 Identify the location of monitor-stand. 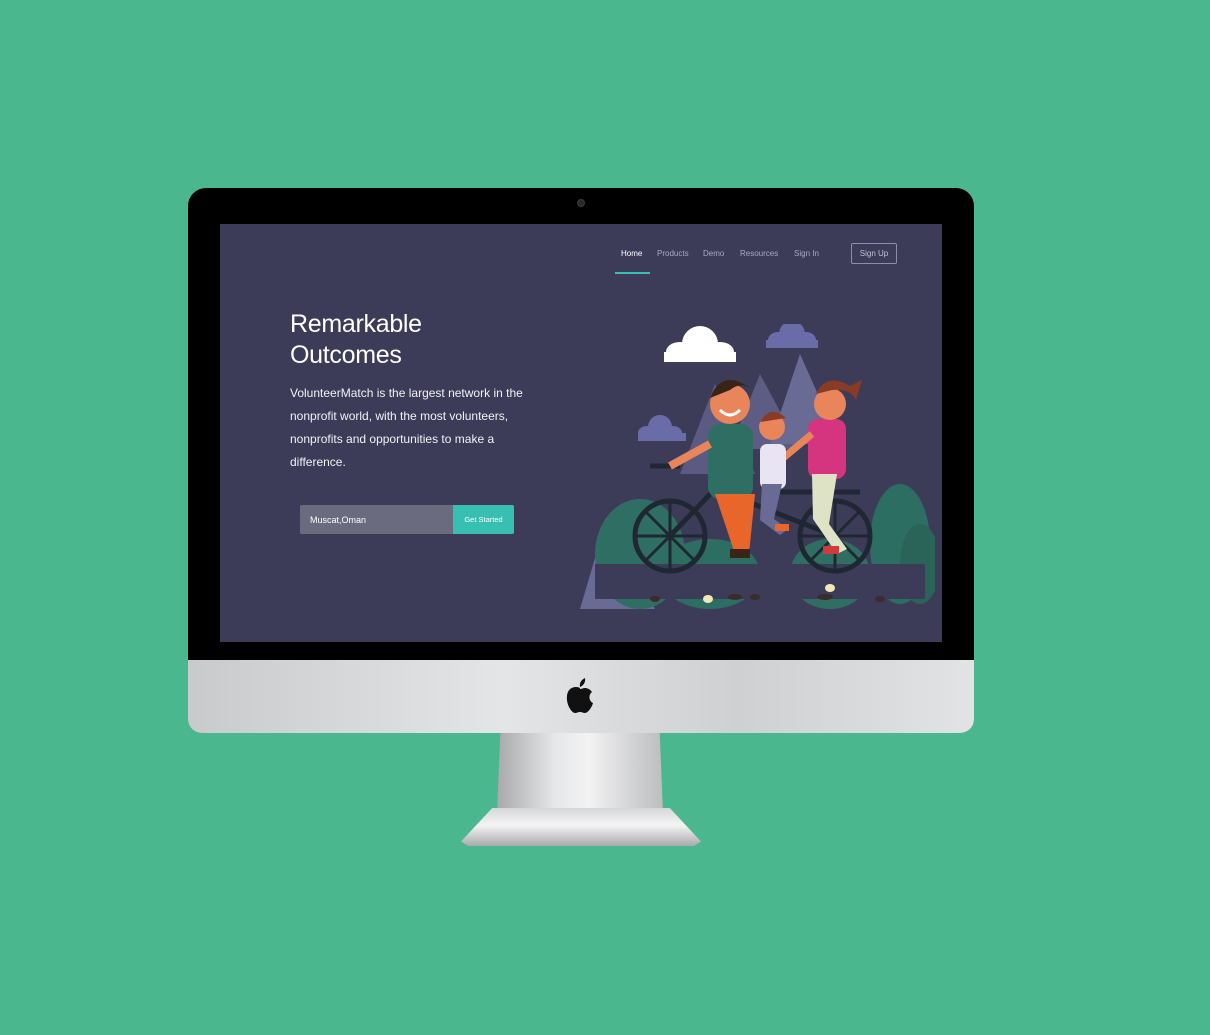
(580, 773).